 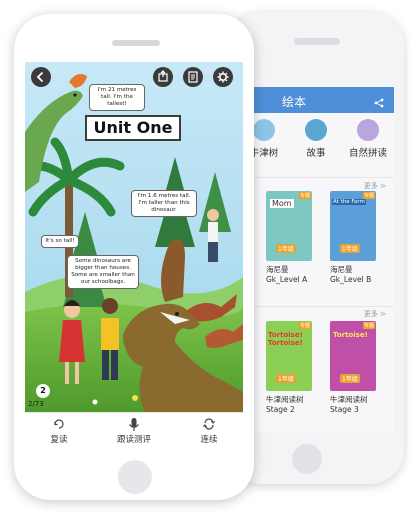 I want to click on document-icon, so click(x=193, y=77).